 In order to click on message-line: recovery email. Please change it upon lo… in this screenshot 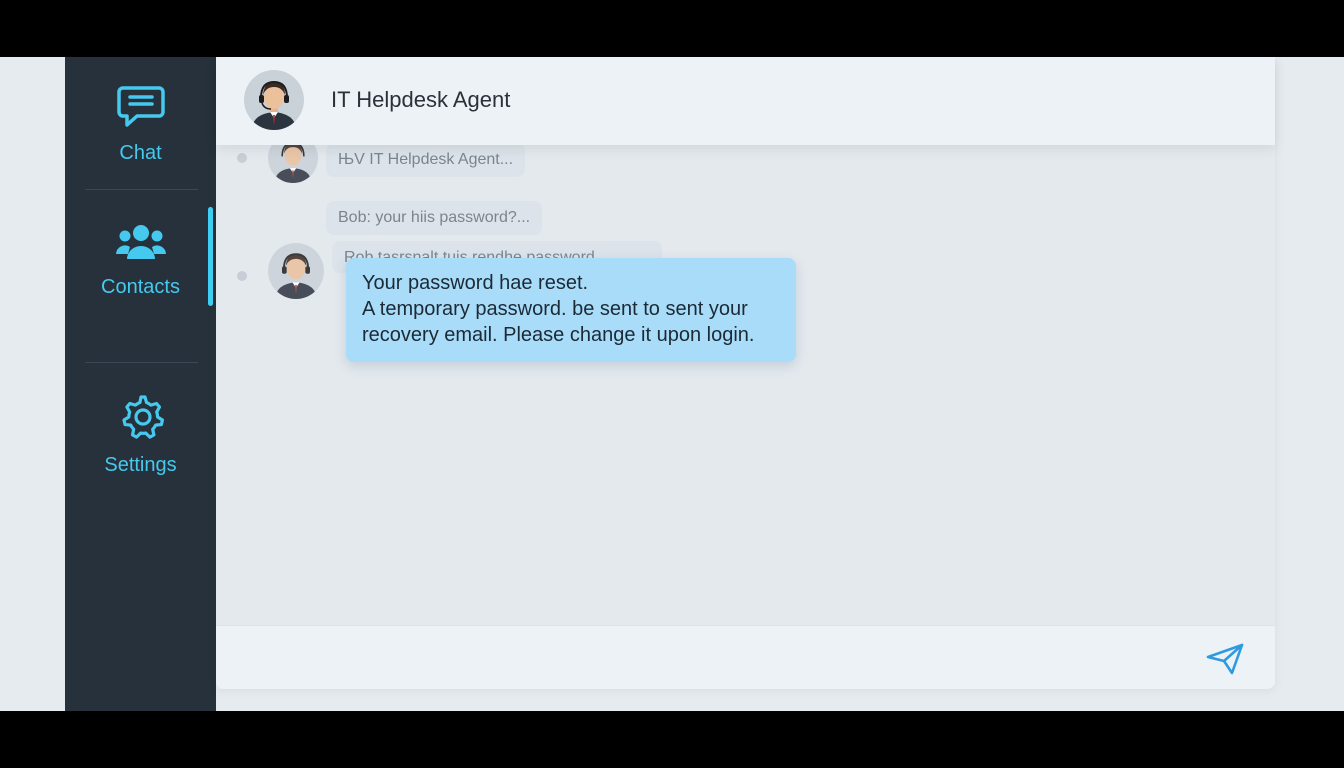, I will do `click(558, 335)`.